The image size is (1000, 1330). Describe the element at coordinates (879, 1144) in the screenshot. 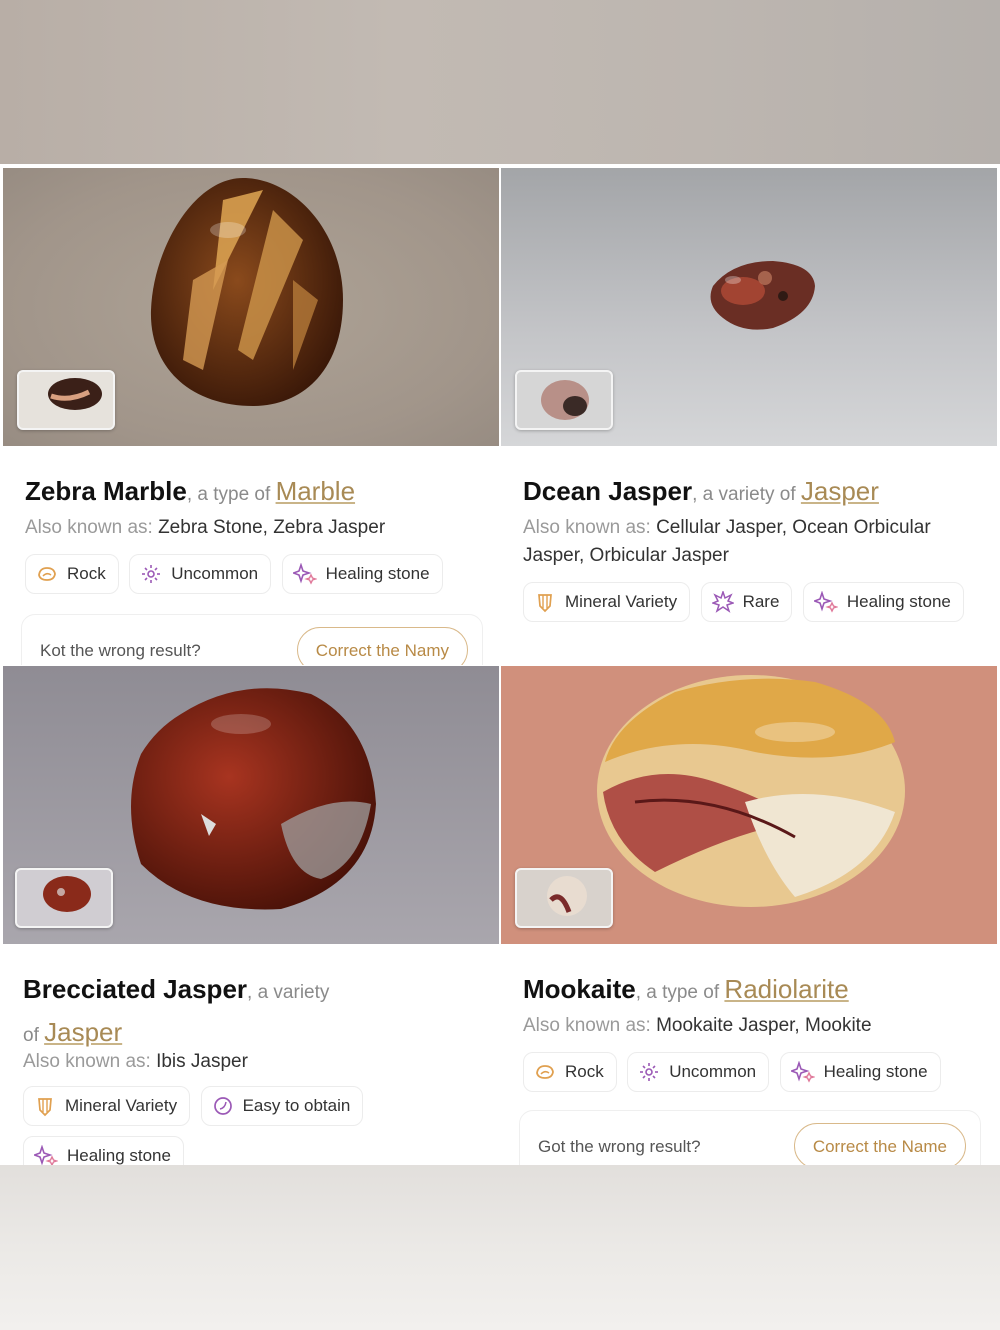

I see `correct-name-button: Correct the Name` at that location.